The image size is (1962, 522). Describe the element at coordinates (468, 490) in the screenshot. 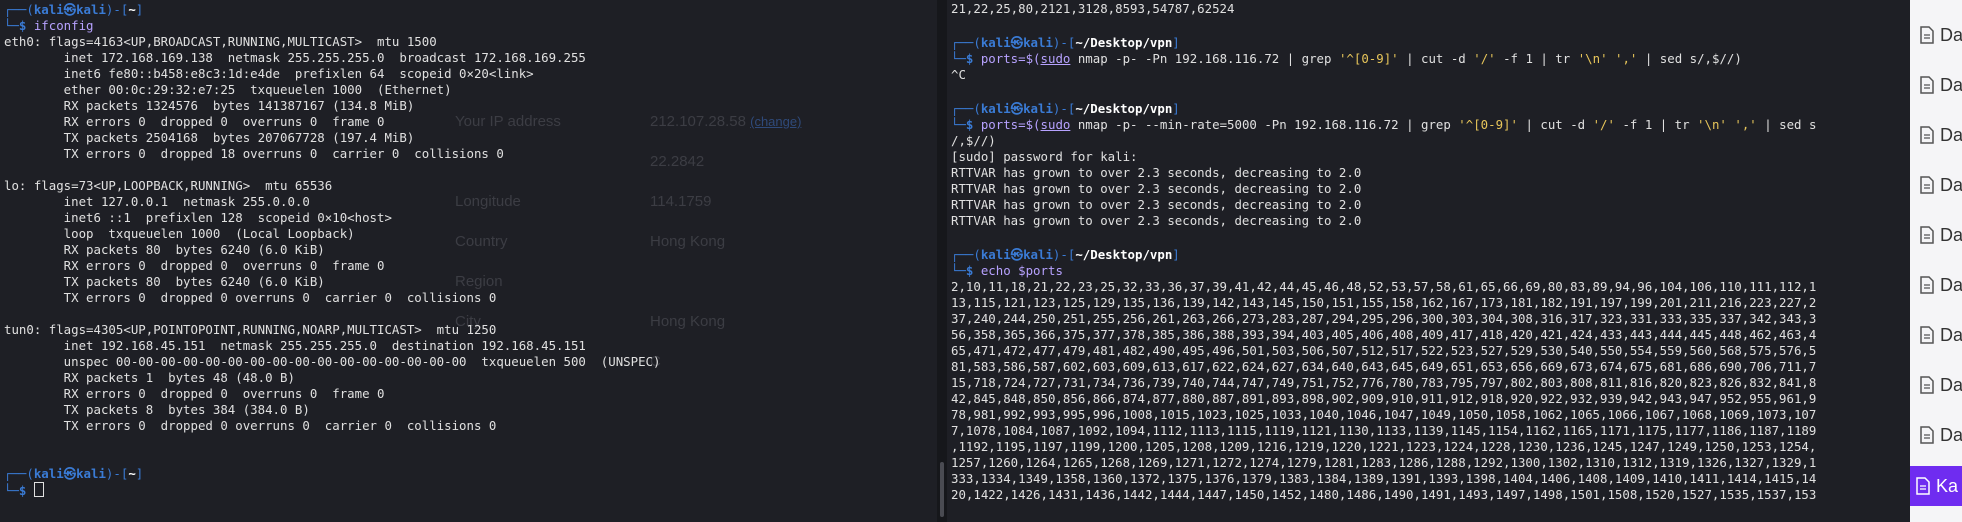

I see `input-line: └─$` at that location.